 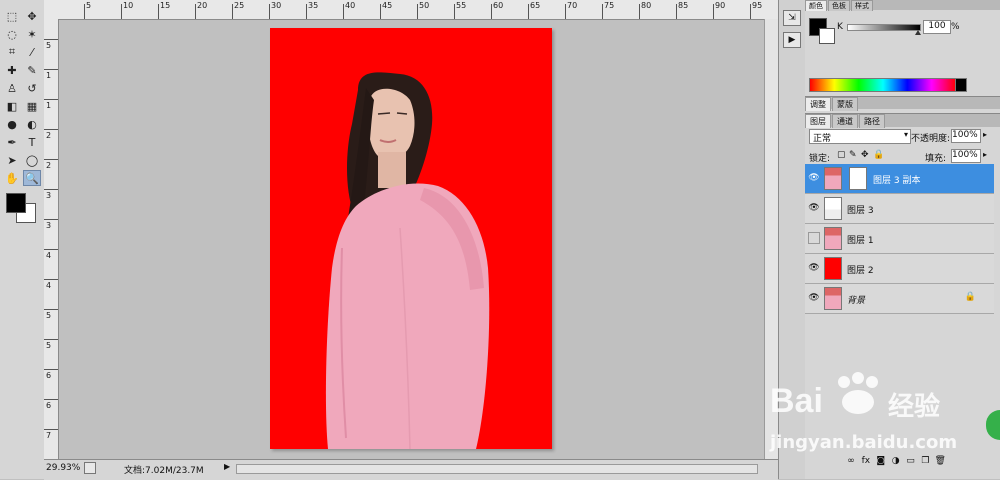 What do you see at coordinates (878, 155) in the screenshot?
I see `lock-all-icon: 🔒` at bounding box center [878, 155].